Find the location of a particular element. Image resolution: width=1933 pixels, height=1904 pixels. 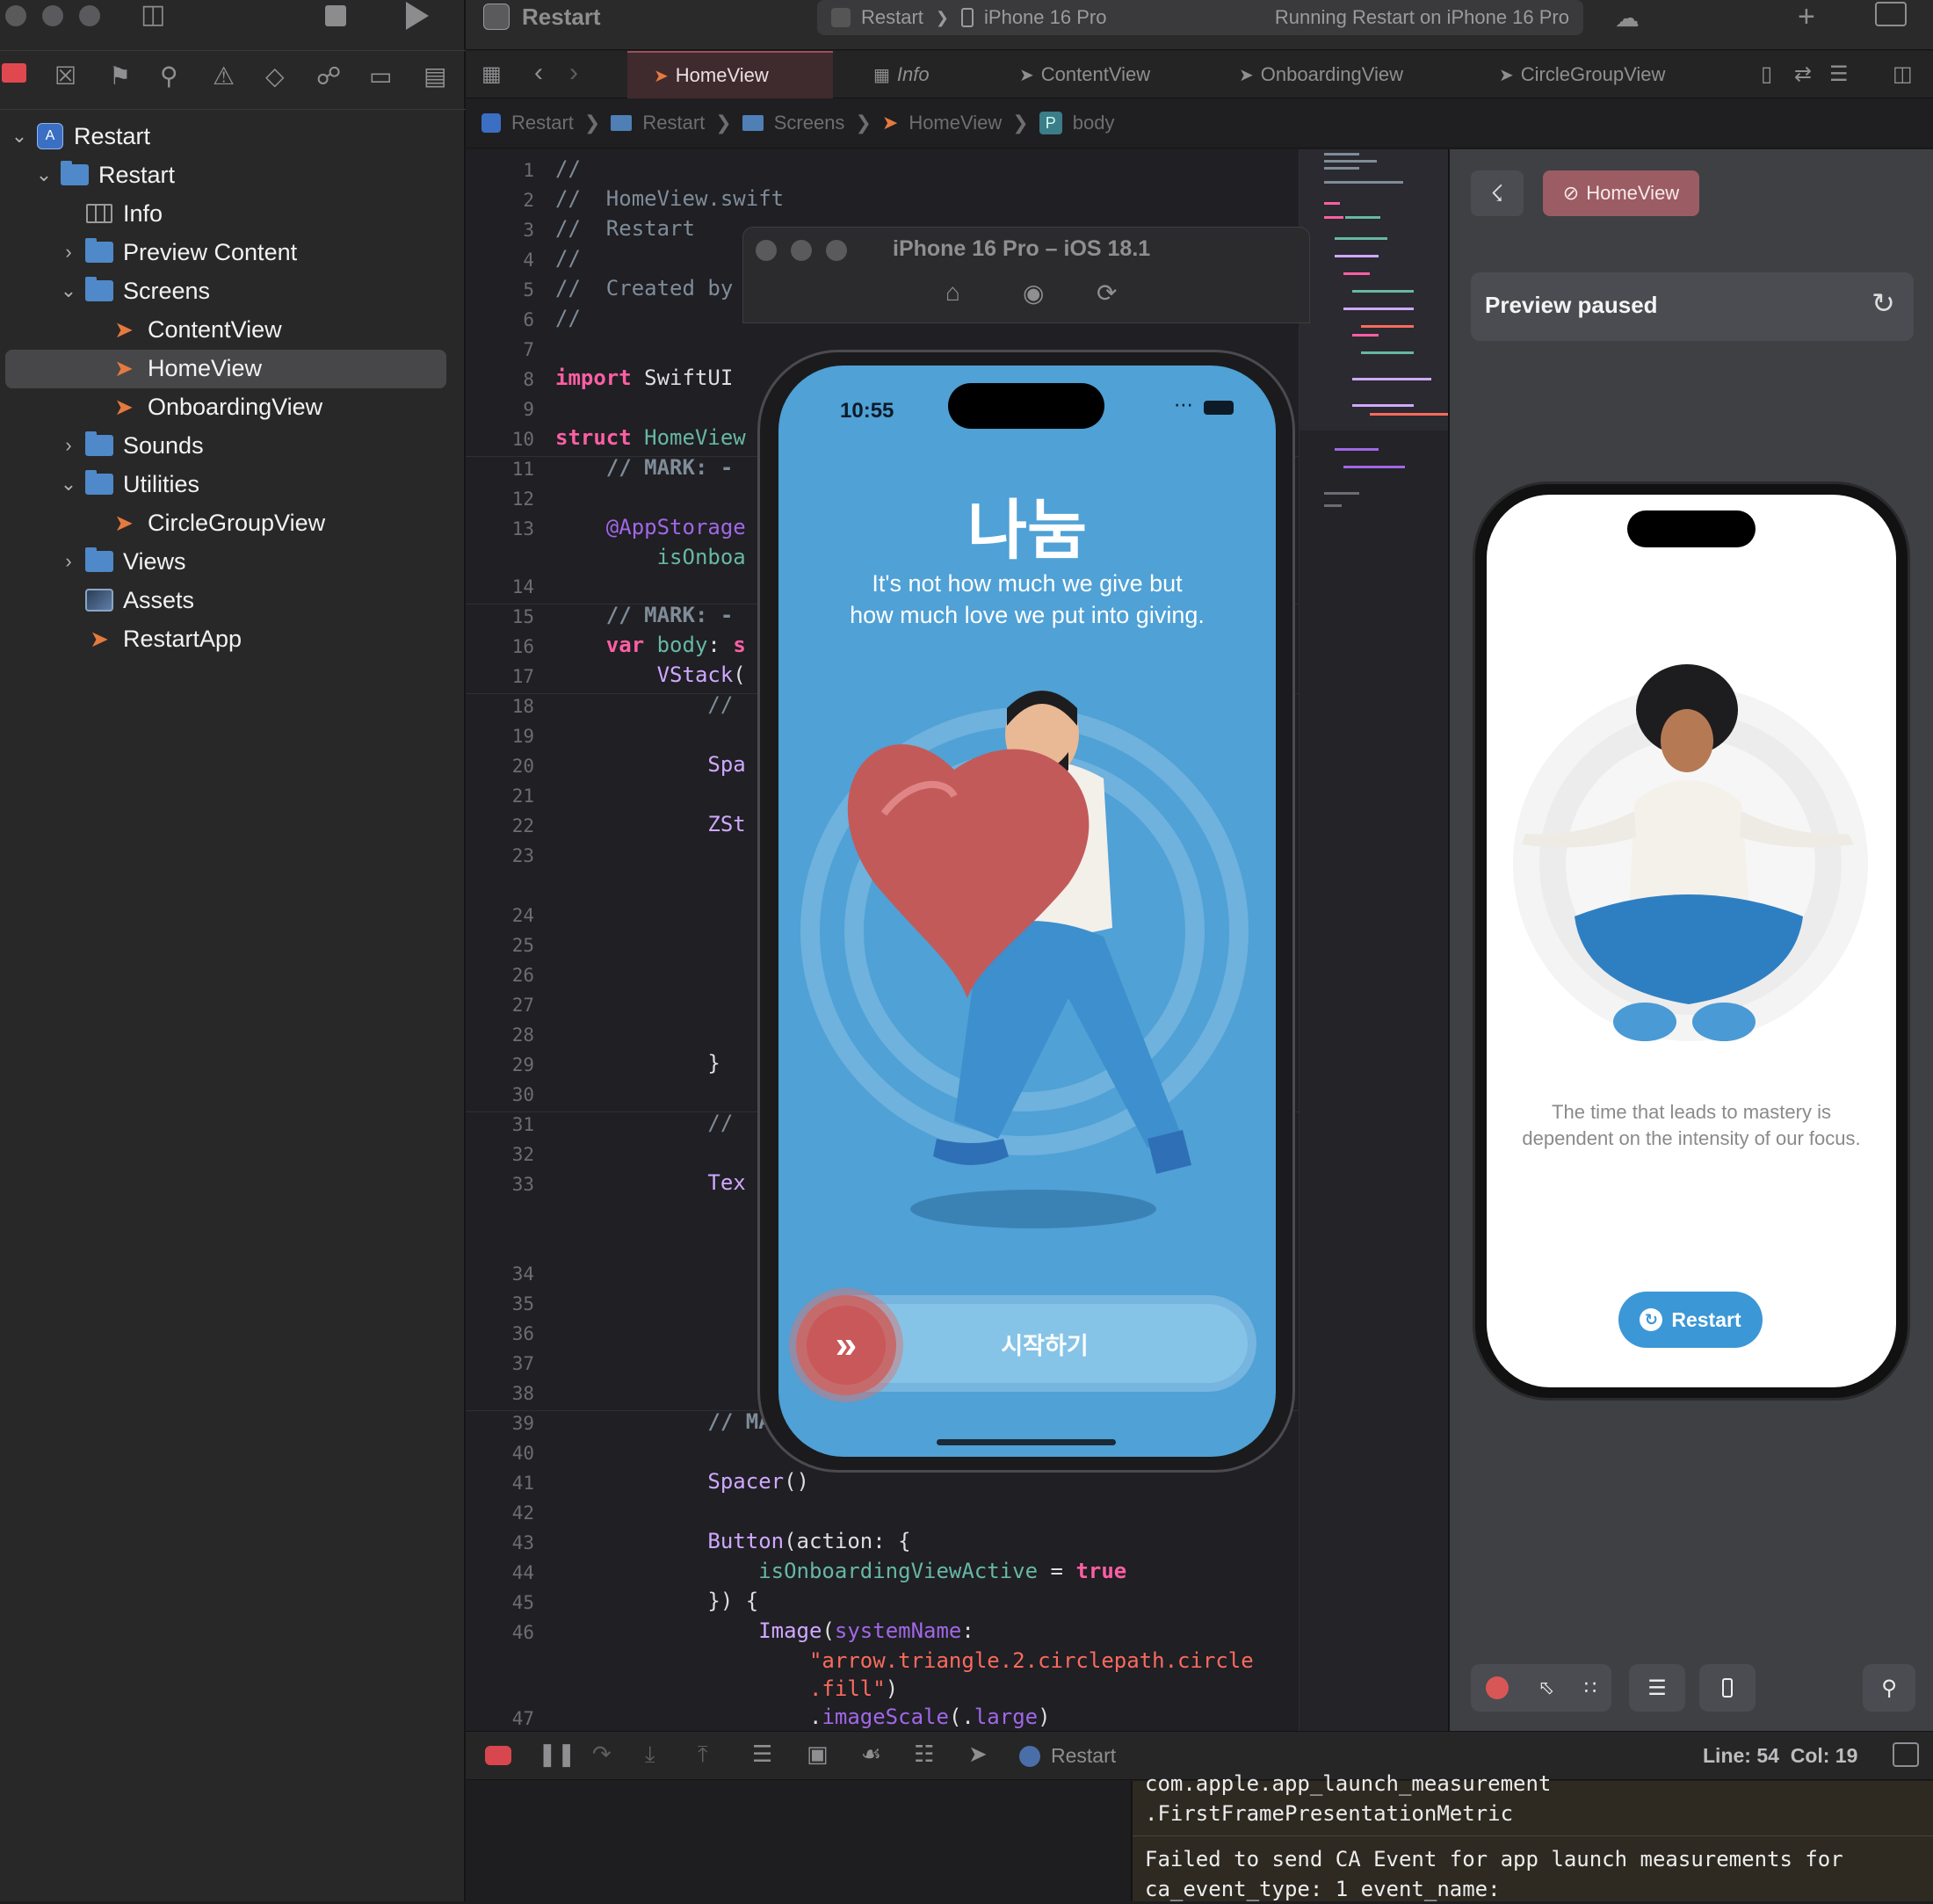

breadcrumb-item: Screens is located at coordinates (809, 123).